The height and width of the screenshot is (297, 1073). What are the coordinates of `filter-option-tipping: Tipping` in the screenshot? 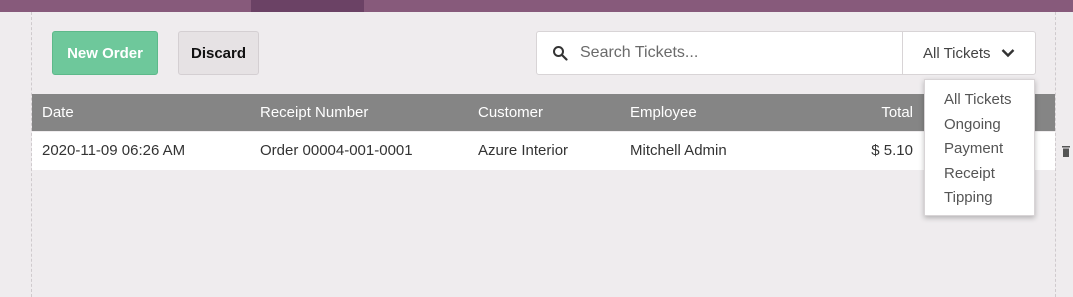 It's located at (979, 199).